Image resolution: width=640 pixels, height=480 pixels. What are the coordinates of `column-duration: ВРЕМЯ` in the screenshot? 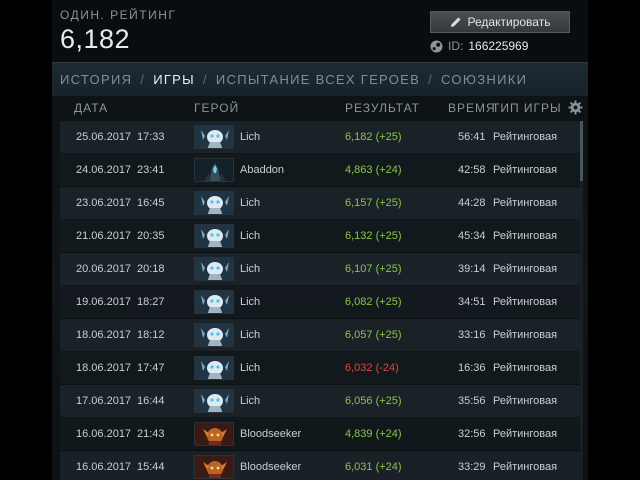 It's located at (472, 108).